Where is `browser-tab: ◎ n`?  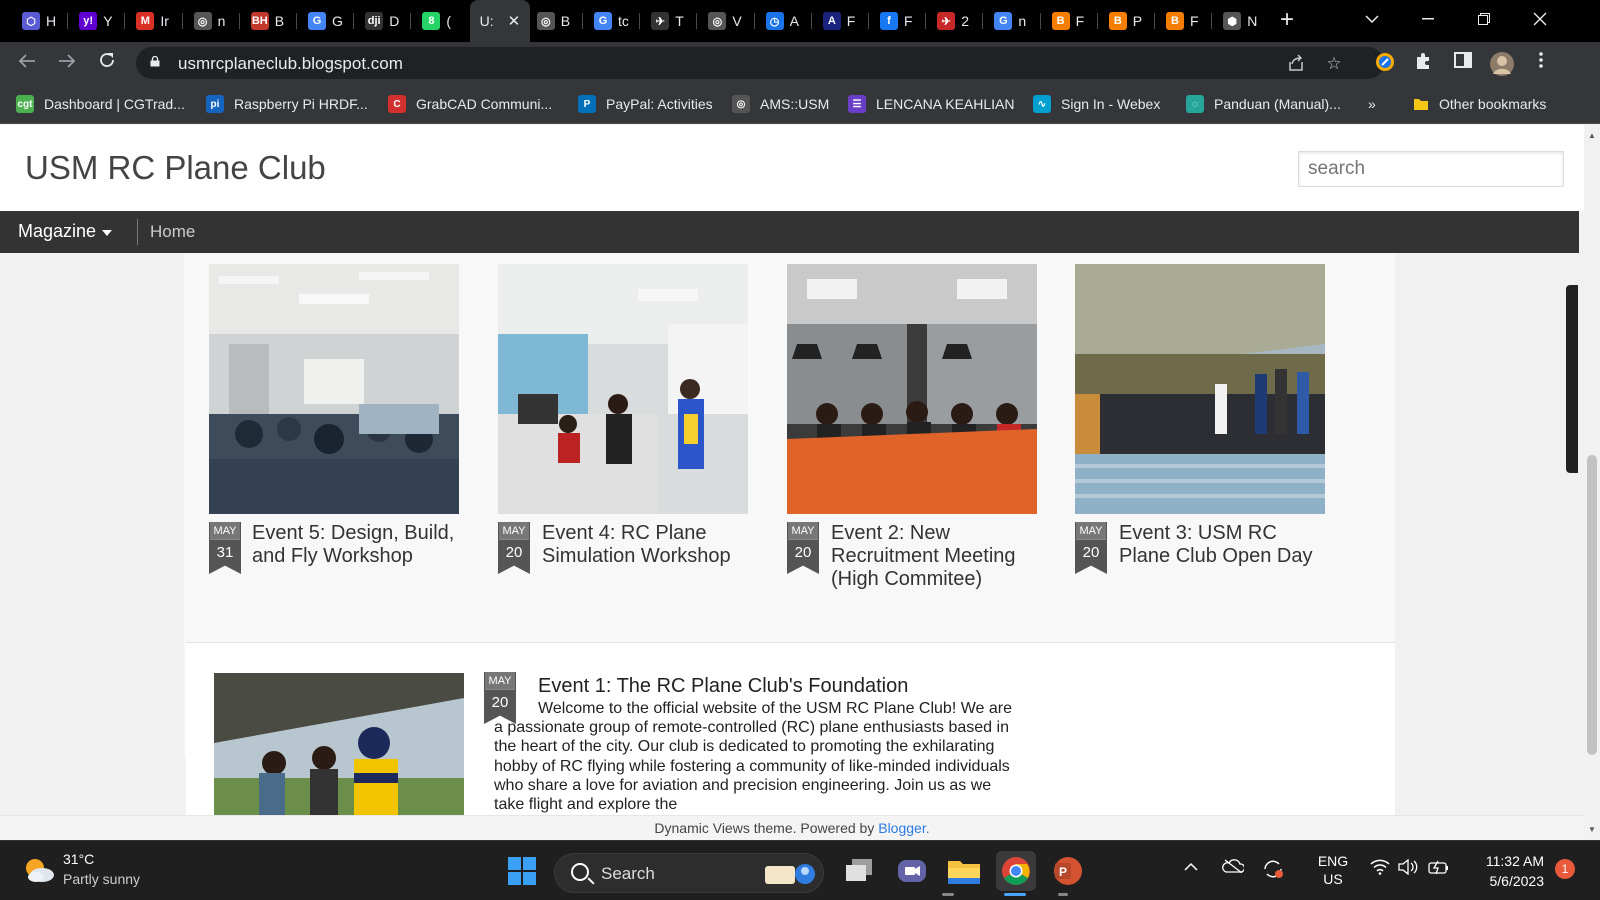 browser-tab: ◎ n is located at coordinates (212, 21).